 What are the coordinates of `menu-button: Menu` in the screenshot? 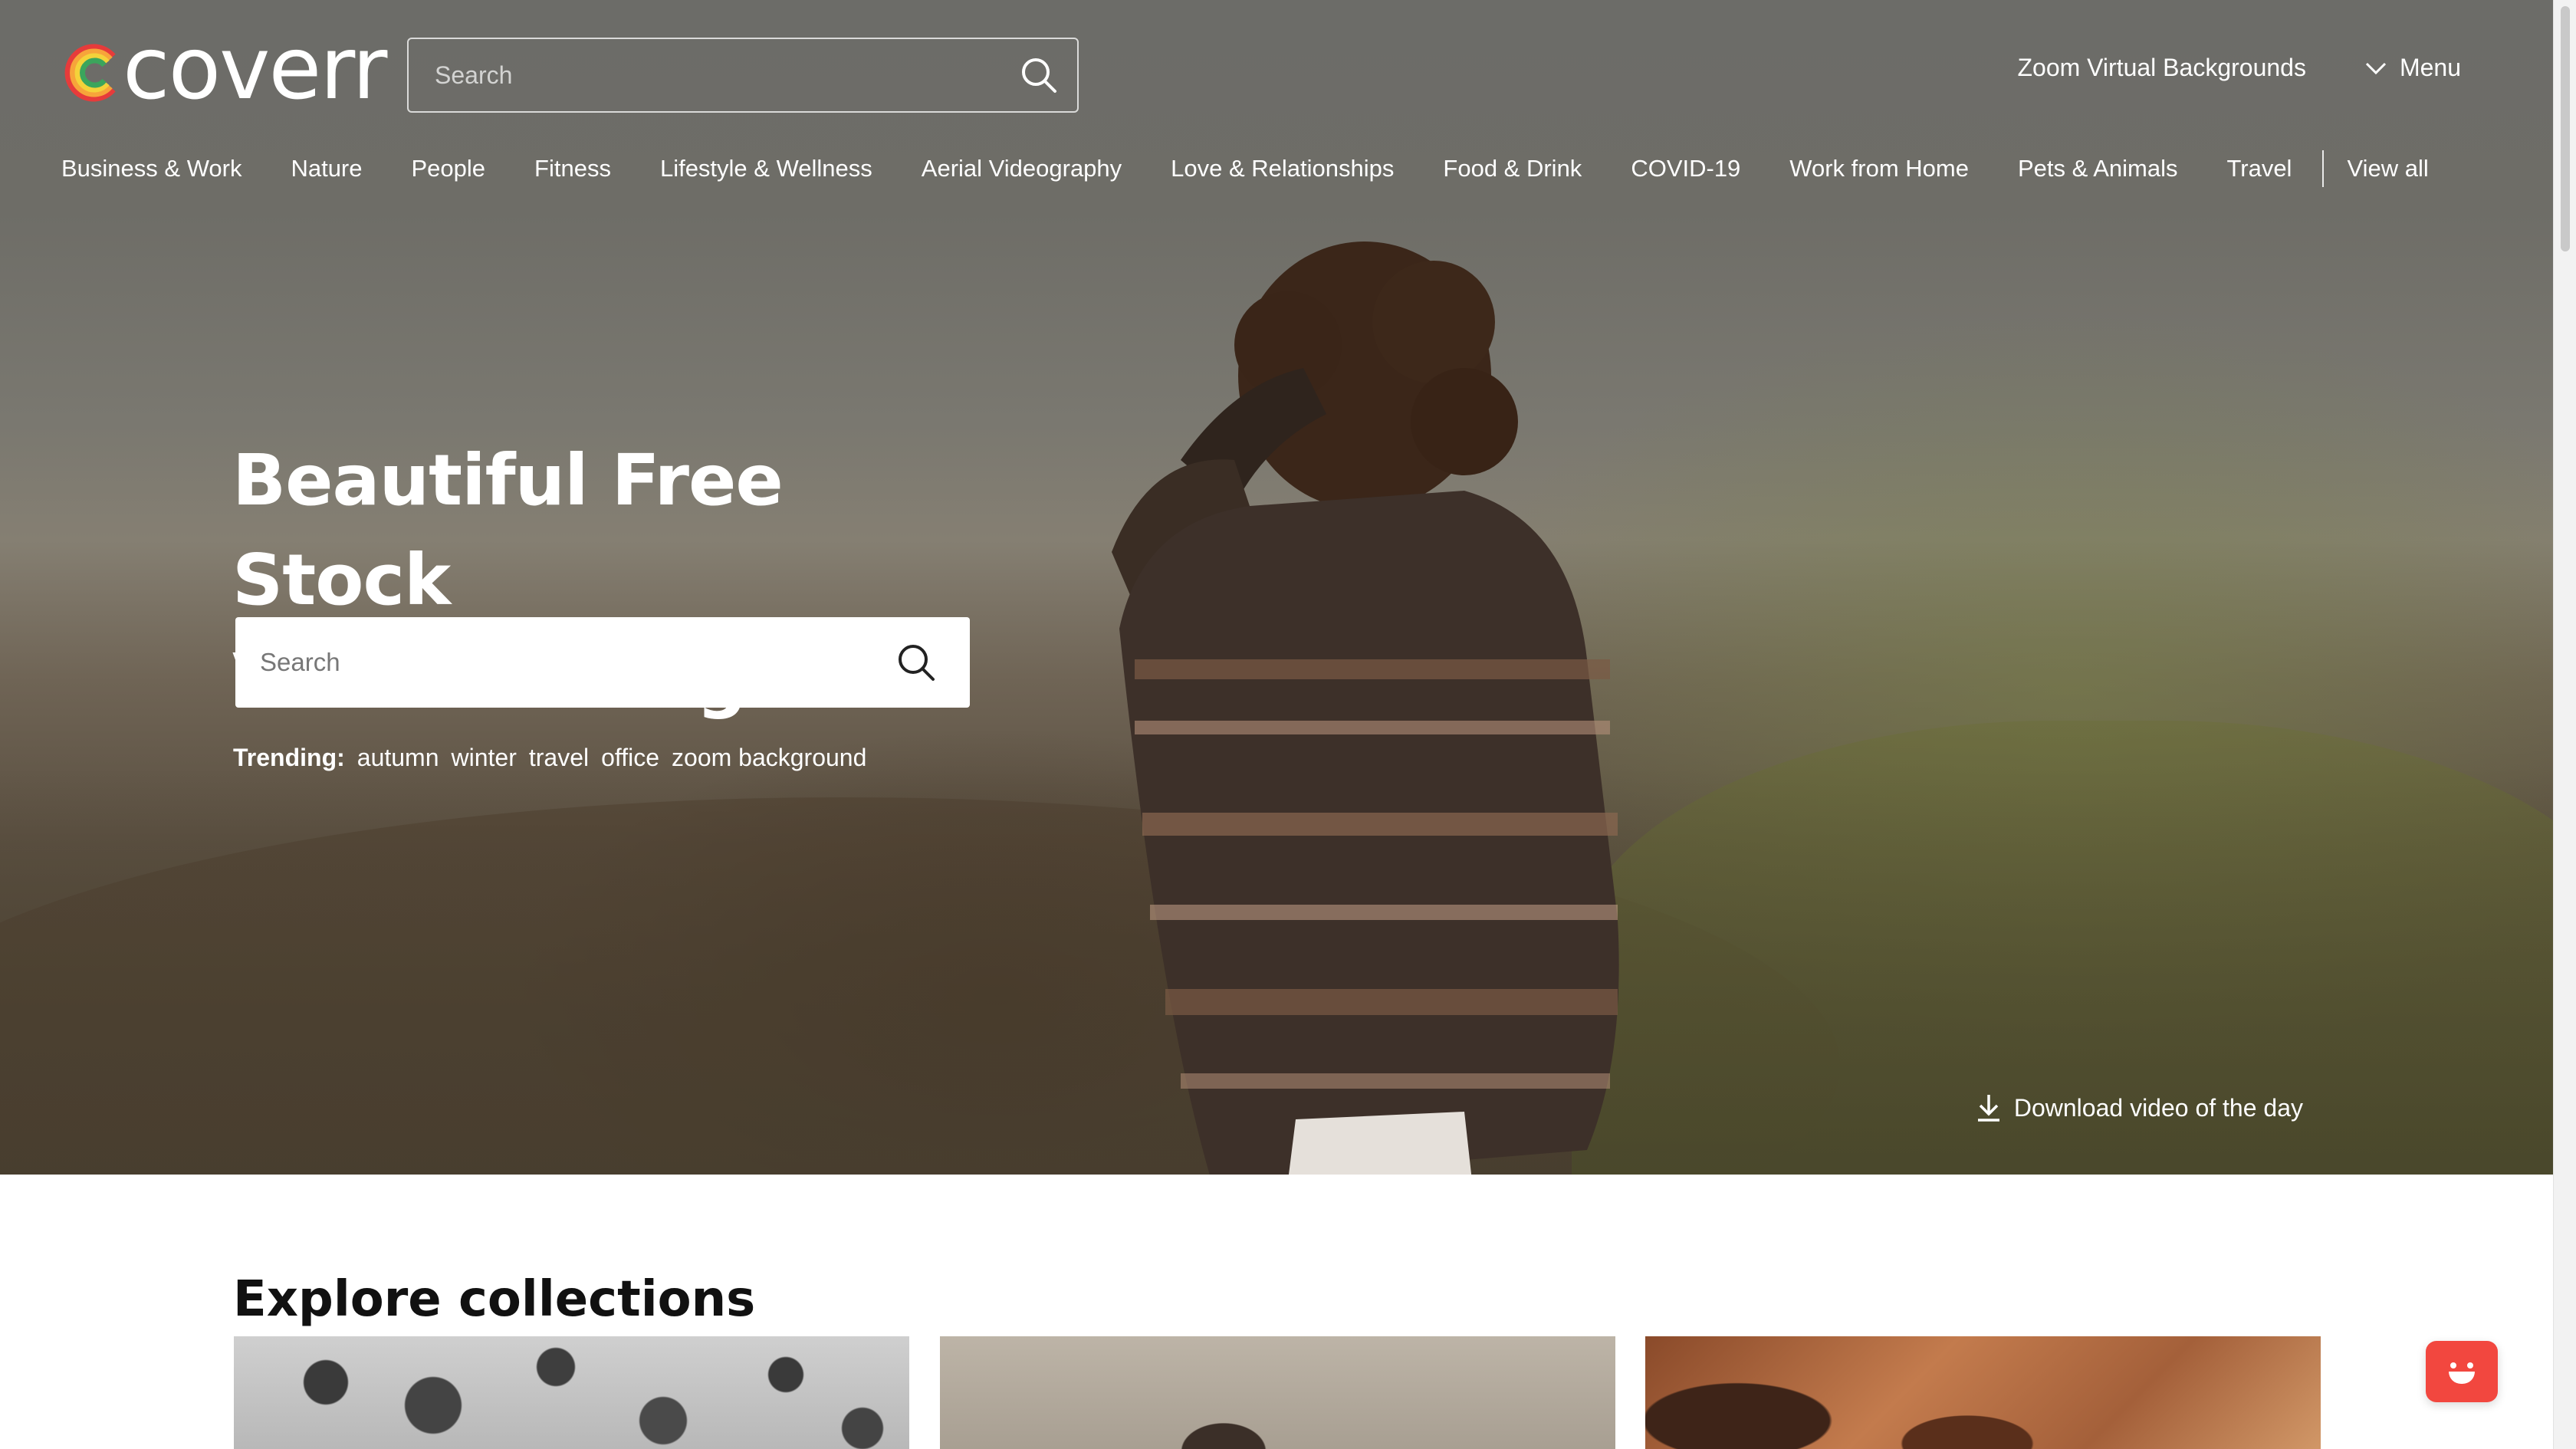 It's located at (2412, 68).